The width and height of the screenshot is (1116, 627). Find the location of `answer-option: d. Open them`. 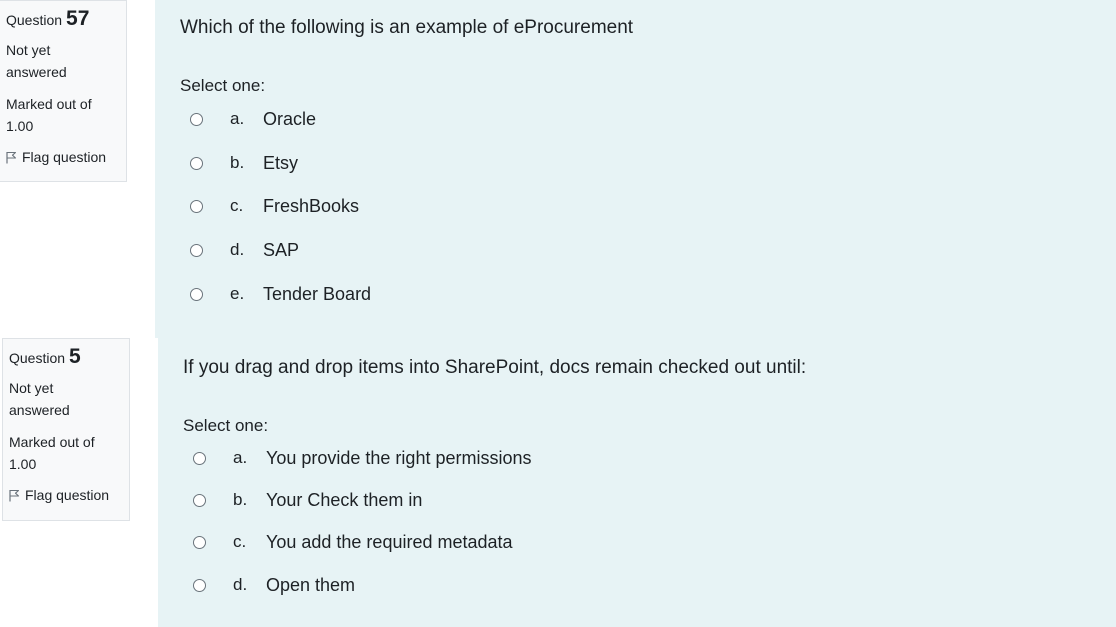

answer-option: d. Open them is located at coordinates (443, 585).